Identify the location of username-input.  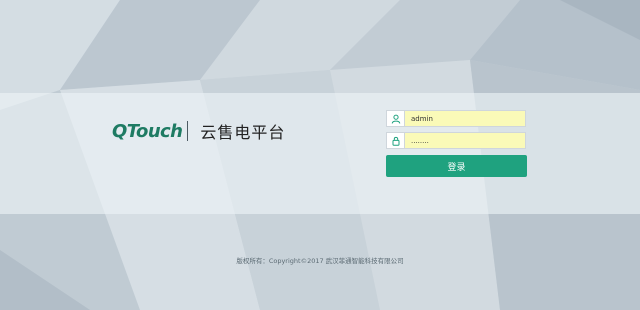
(465, 118).